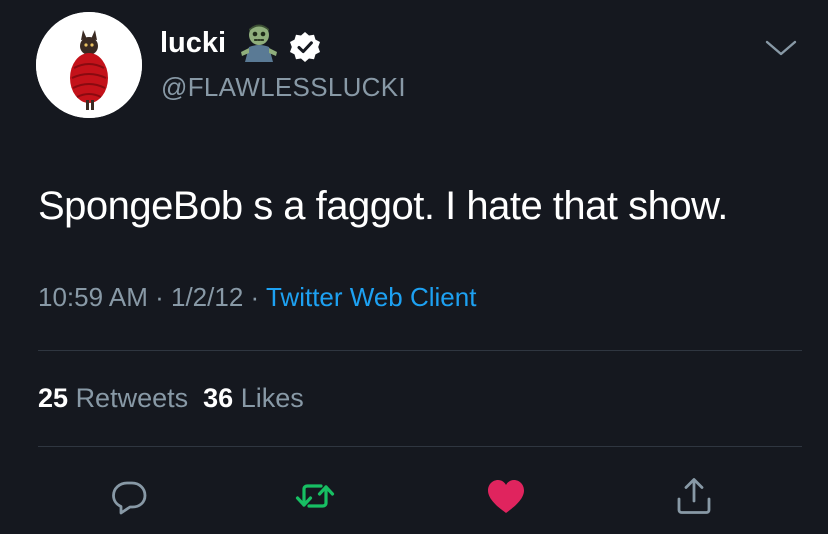 The height and width of the screenshot is (534, 828). I want to click on like-button, so click(506, 496).